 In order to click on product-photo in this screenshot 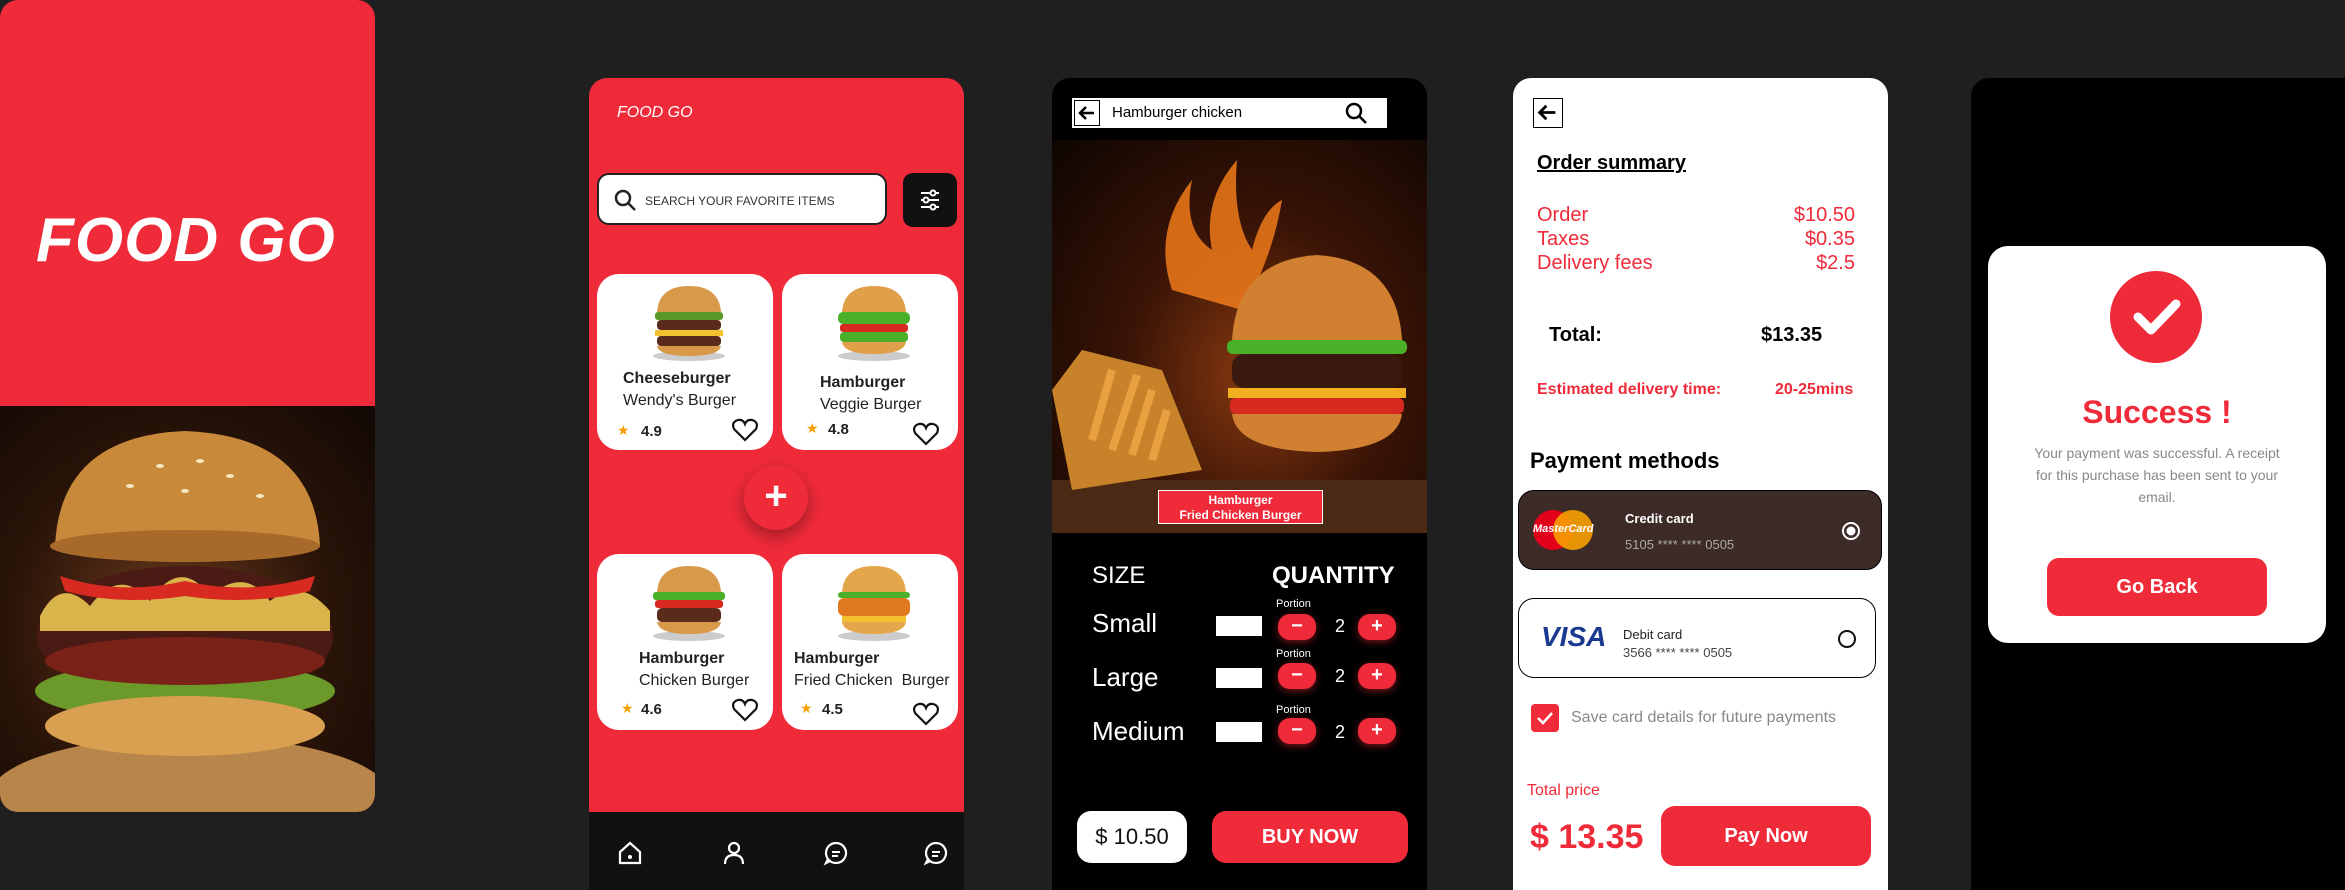, I will do `click(1239, 336)`.